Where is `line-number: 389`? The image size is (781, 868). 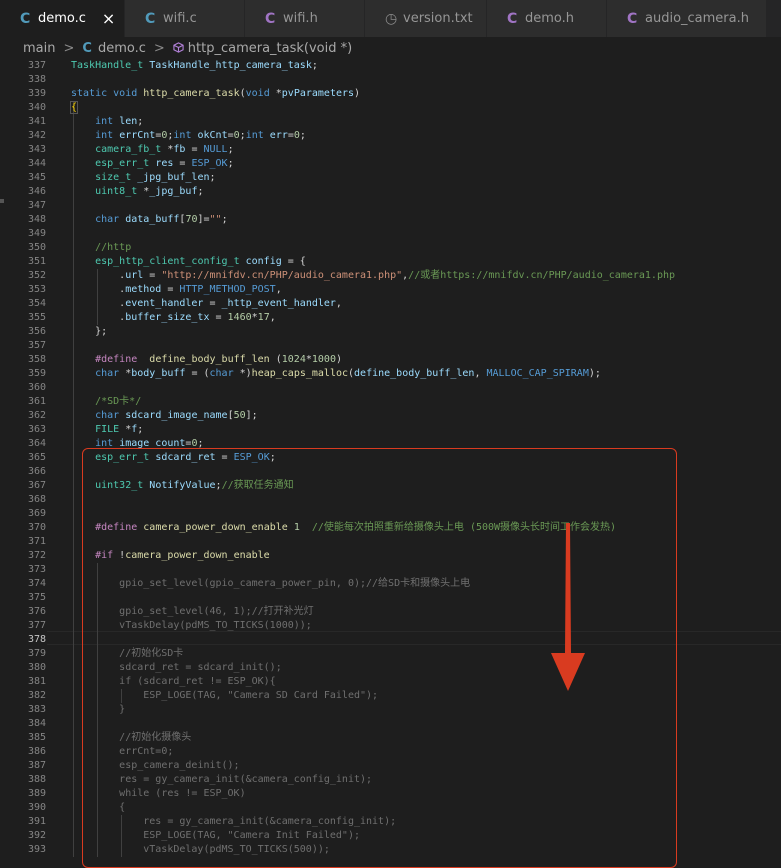
line-number: 389 is located at coordinates (36, 793).